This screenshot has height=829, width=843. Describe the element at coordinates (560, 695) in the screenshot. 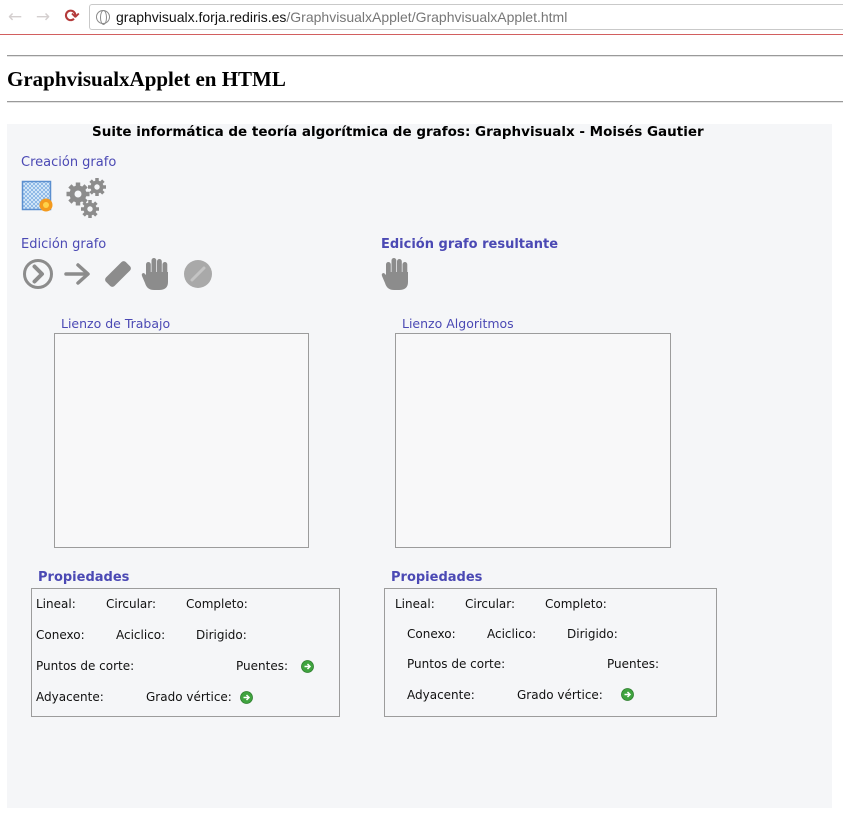

I see `prop-grado-vertice-result: Grado vértice:` at that location.